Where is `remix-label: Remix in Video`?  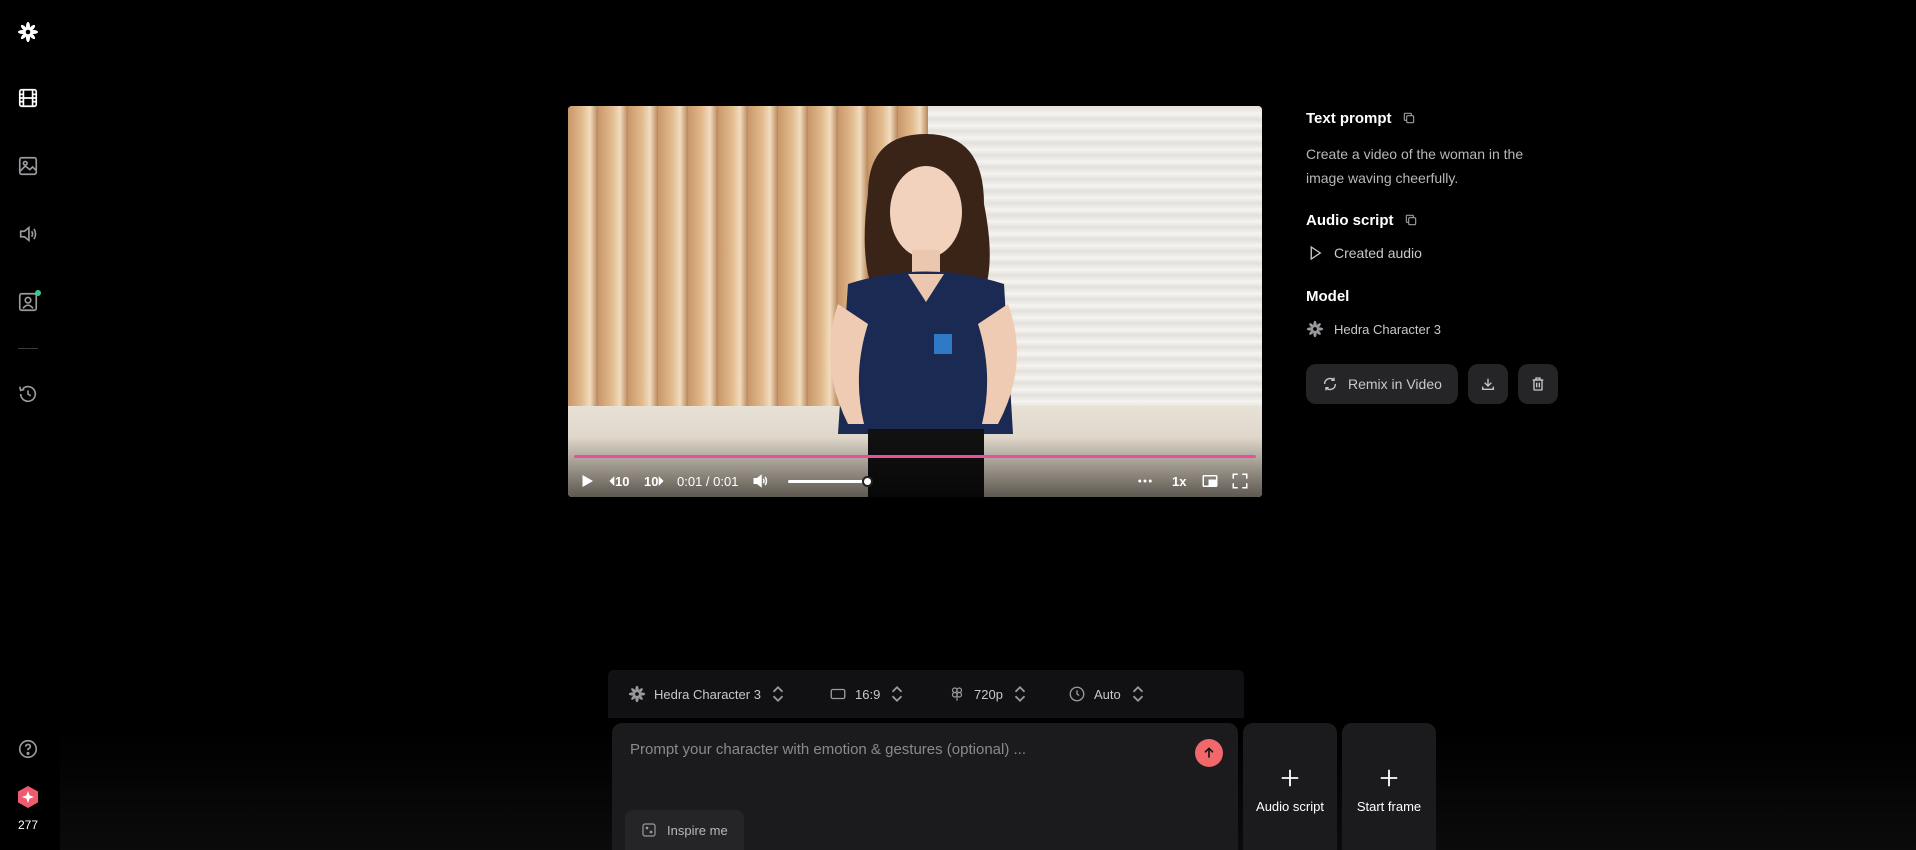
remix-label: Remix in Video is located at coordinates (1395, 384).